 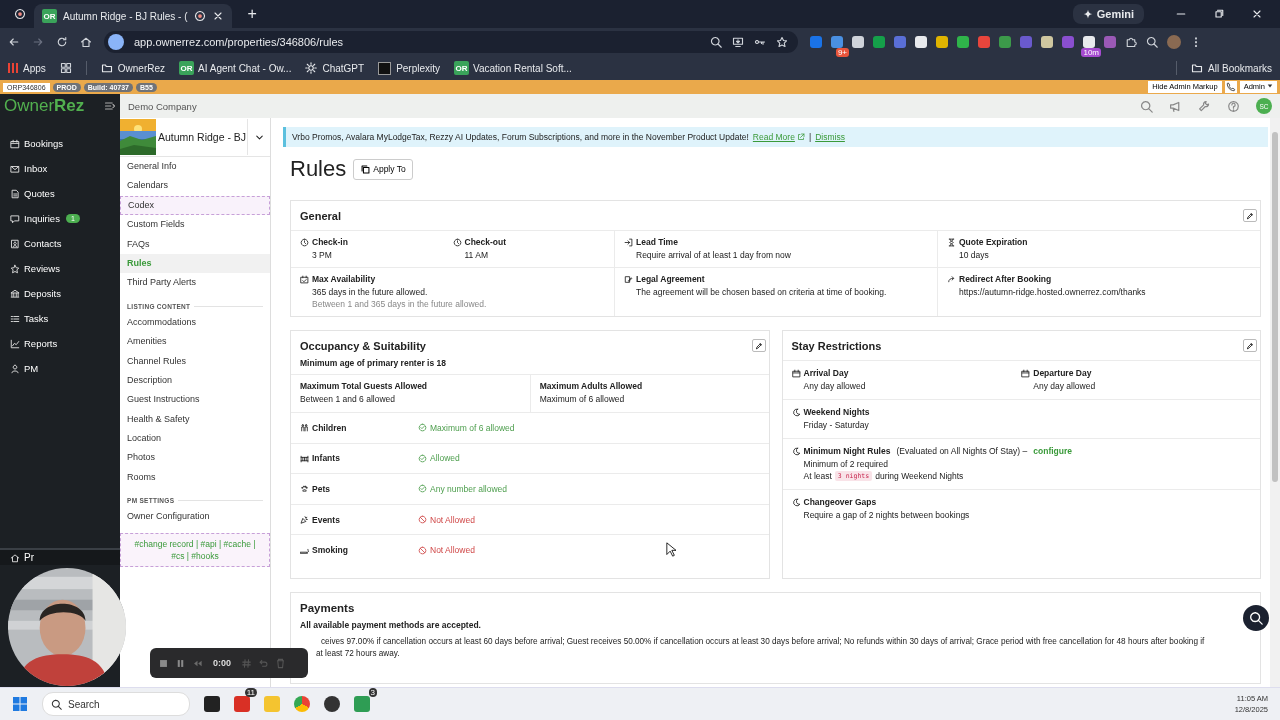 I want to click on party-popper-icon, so click(x=304, y=520).